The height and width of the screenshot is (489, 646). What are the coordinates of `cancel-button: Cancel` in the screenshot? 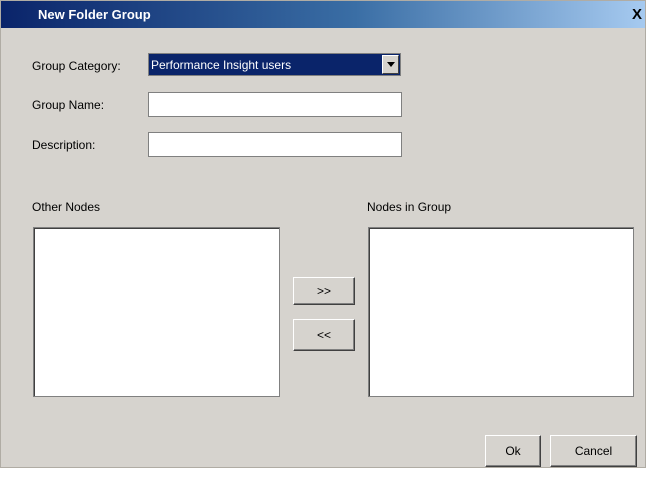 It's located at (593, 451).